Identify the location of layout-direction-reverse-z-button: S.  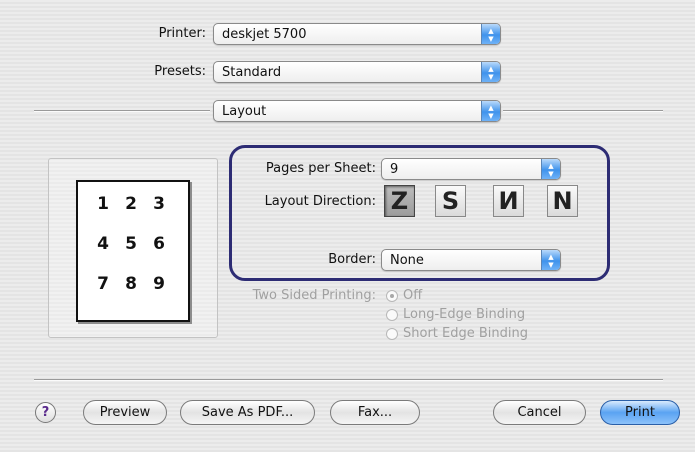
(450, 201).